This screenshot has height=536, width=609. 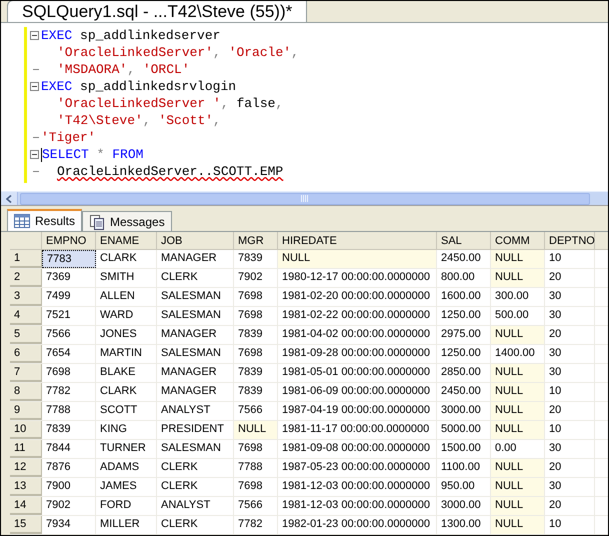 I want to click on table-cell: 7844, so click(x=69, y=449).